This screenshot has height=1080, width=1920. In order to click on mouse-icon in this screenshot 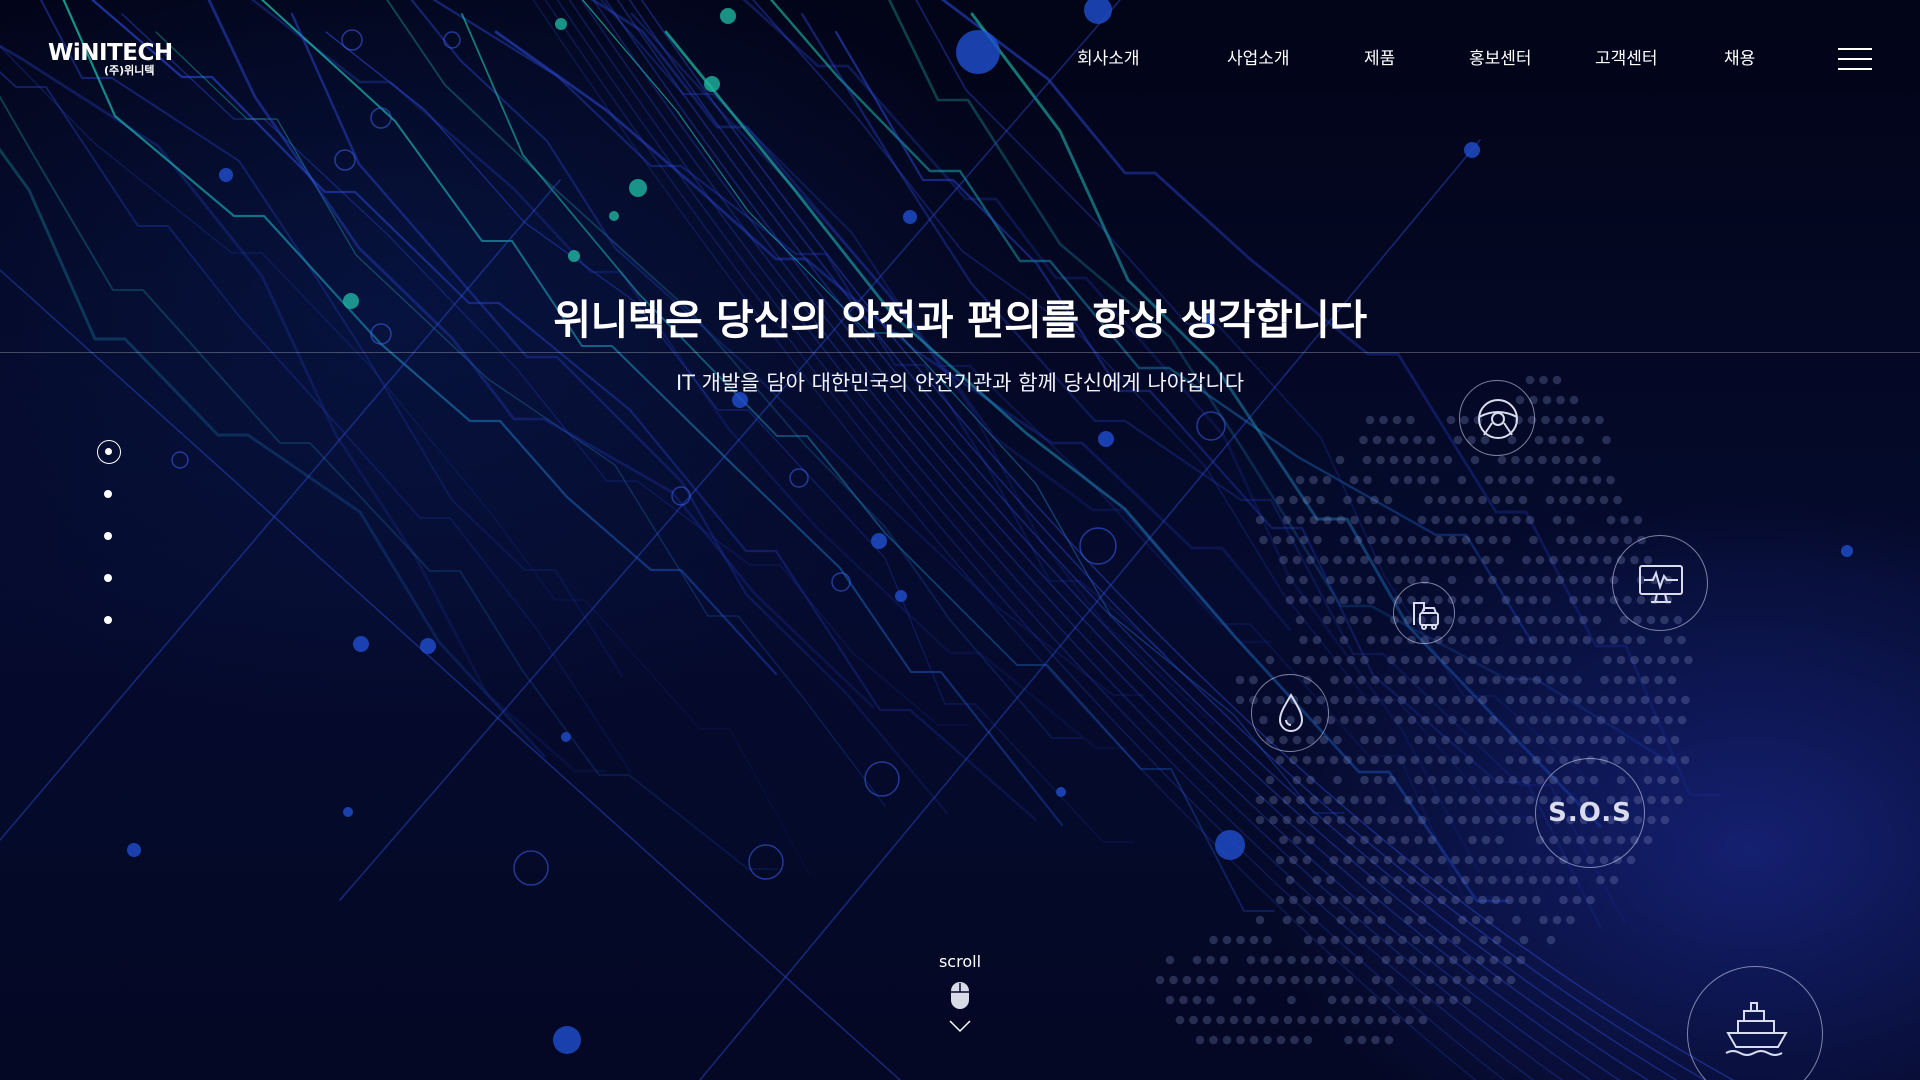, I will do `click(960, 995)`.